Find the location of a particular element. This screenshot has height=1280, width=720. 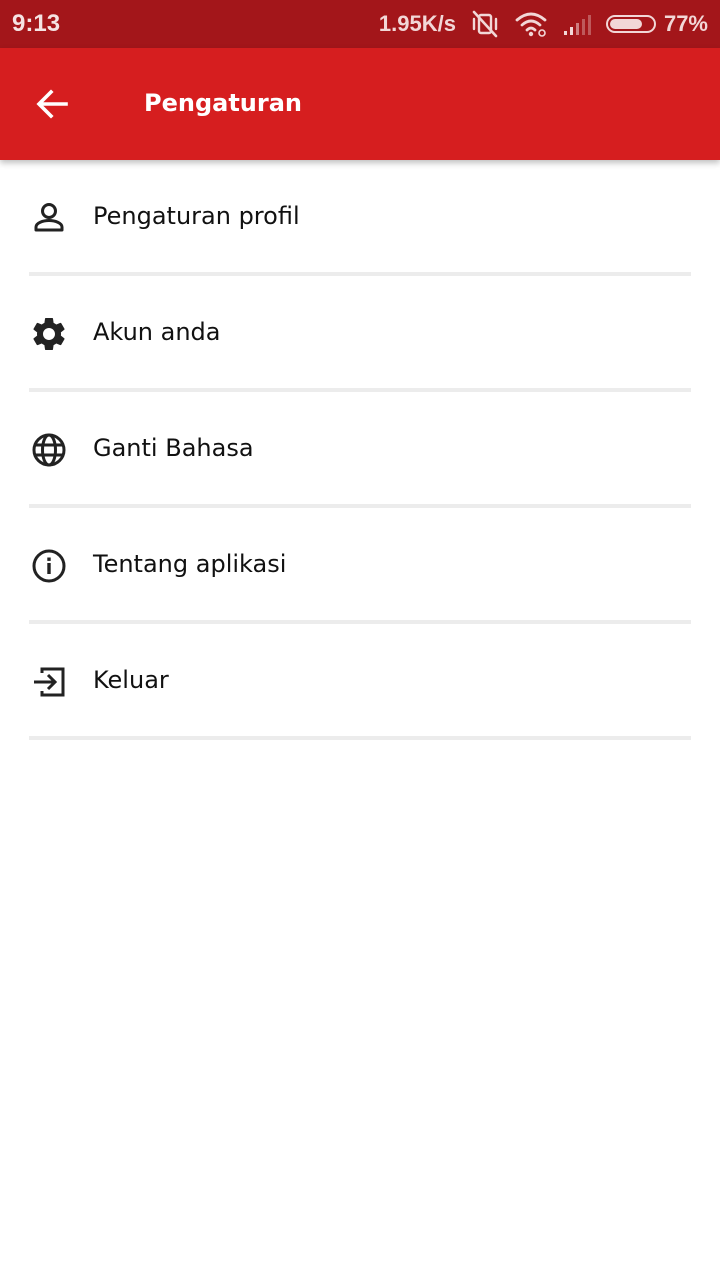

menu-item-label: Akun anda is located at coordinates (157, 332).